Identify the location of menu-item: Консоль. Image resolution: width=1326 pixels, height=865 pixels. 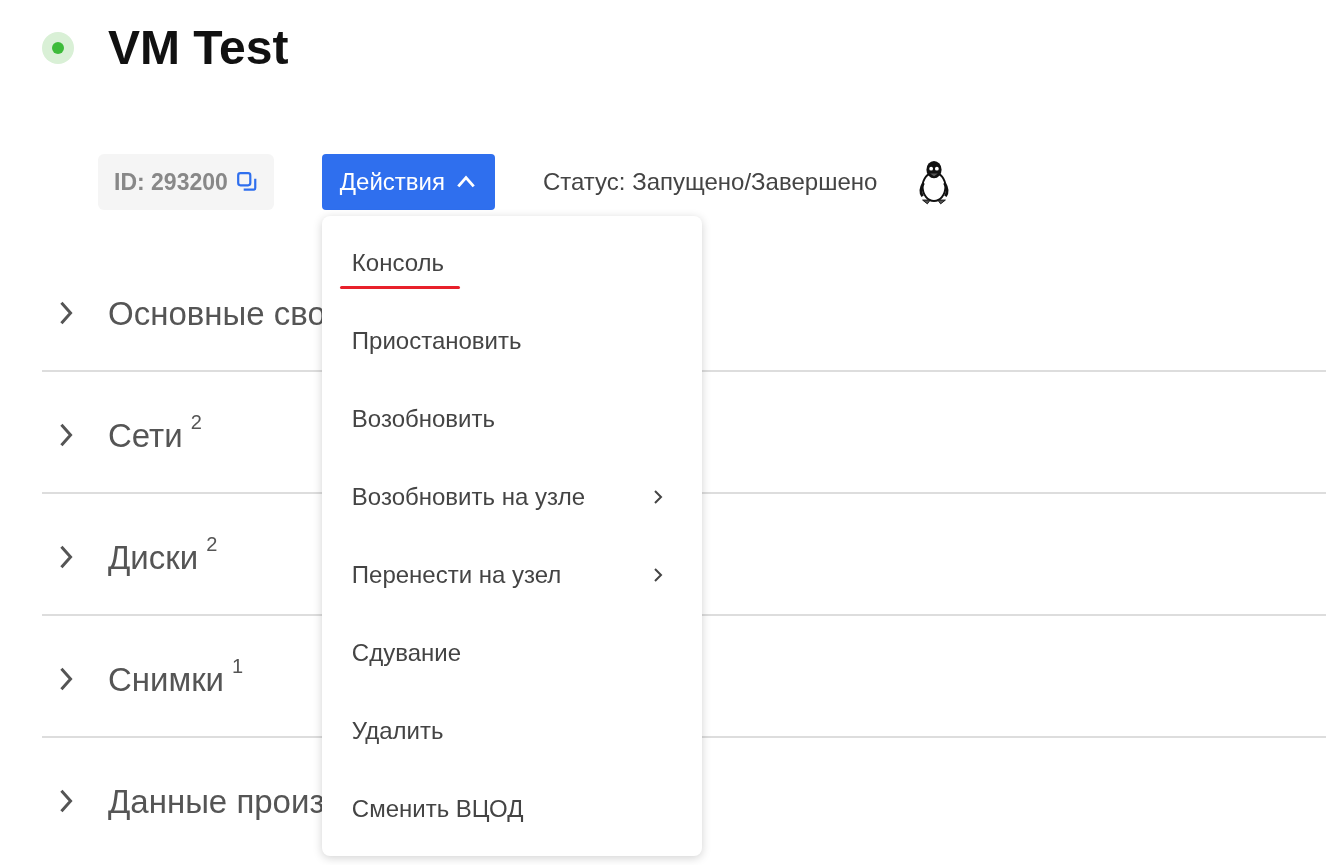
(511, 263).